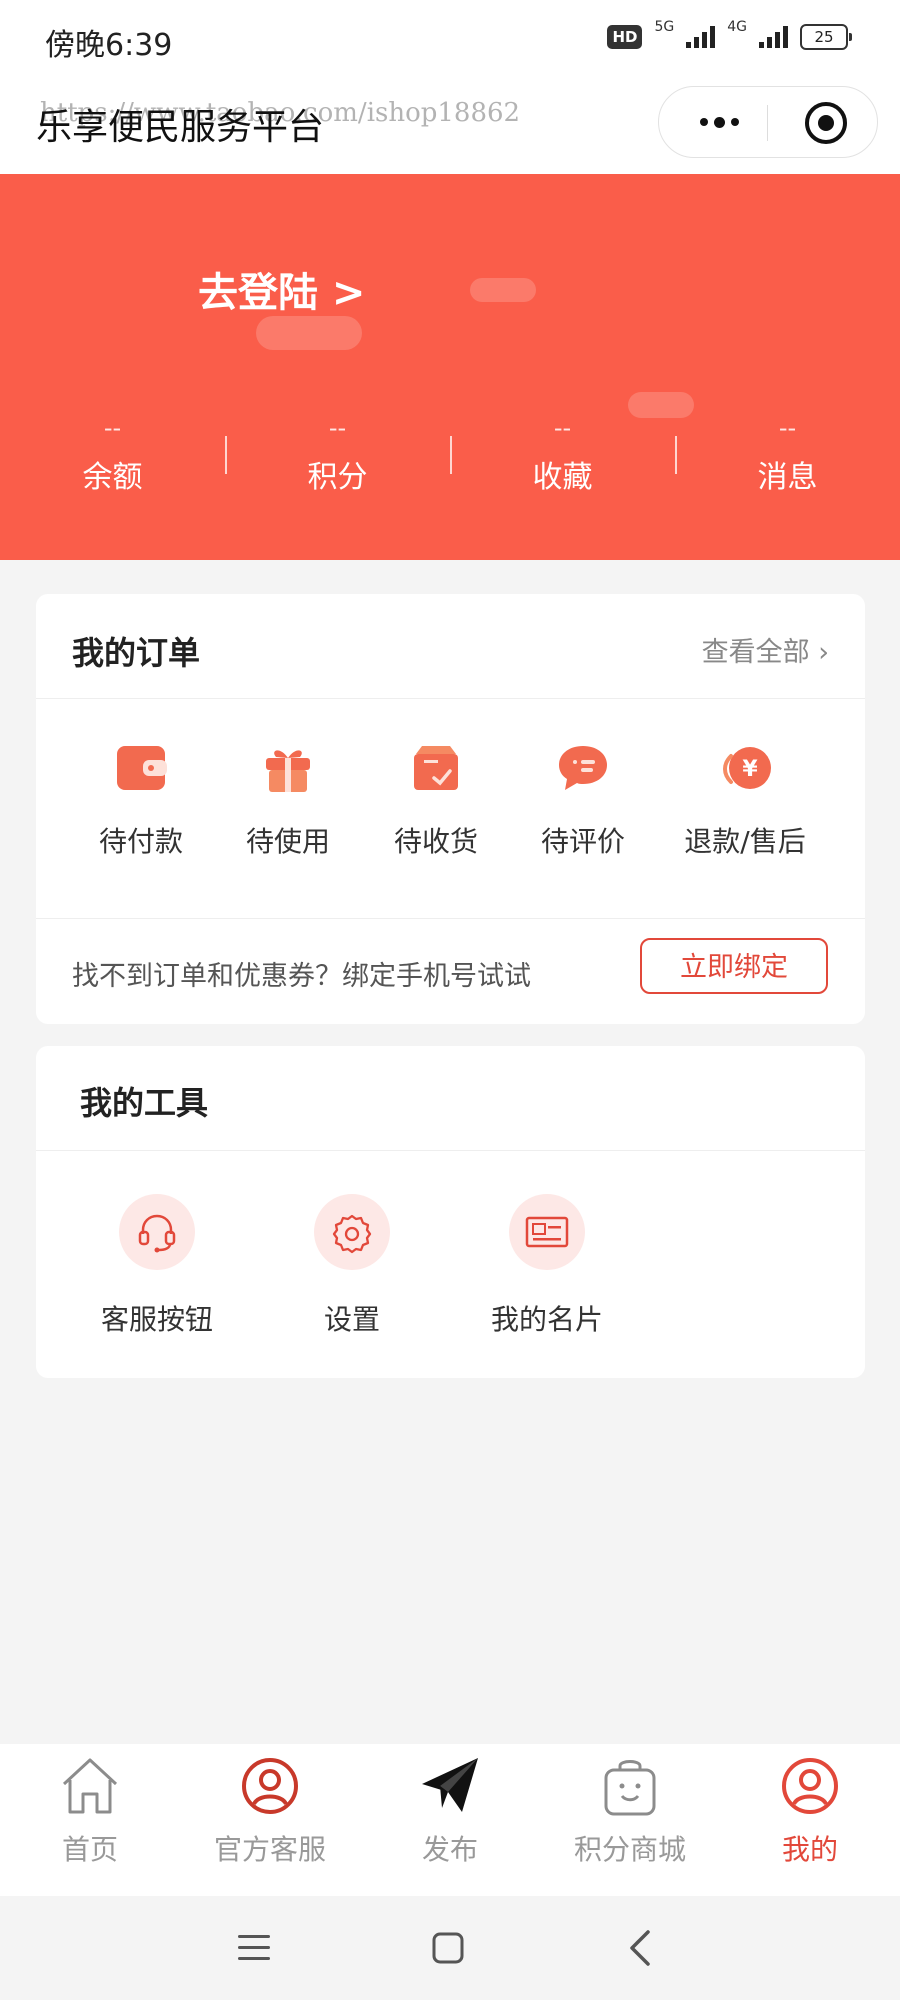 The width and height of the screenshot is (900, 2000). I want to click on stat-label: 消息, so click(787, 477).